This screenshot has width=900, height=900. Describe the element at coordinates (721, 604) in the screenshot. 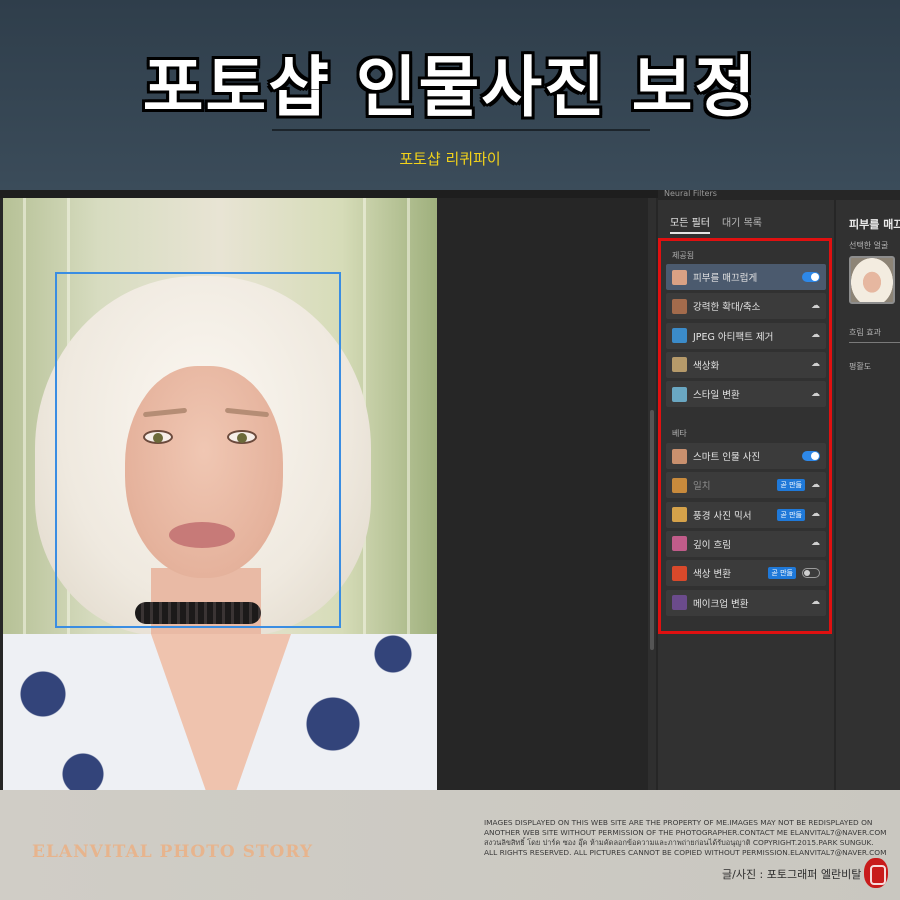

I see `filter-name: 메이크업 변환` at that location.